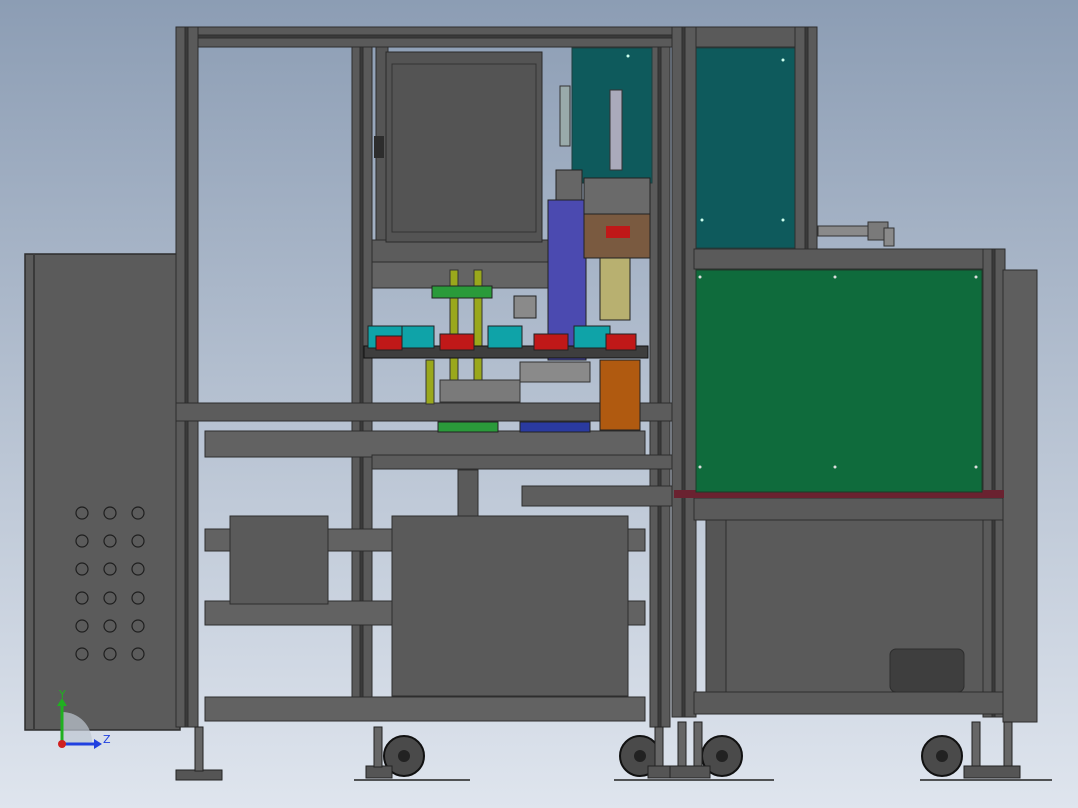  Describe the element at coordinates (62, 694) in the screenshot. I see `triad-y-label: Y` at that location.